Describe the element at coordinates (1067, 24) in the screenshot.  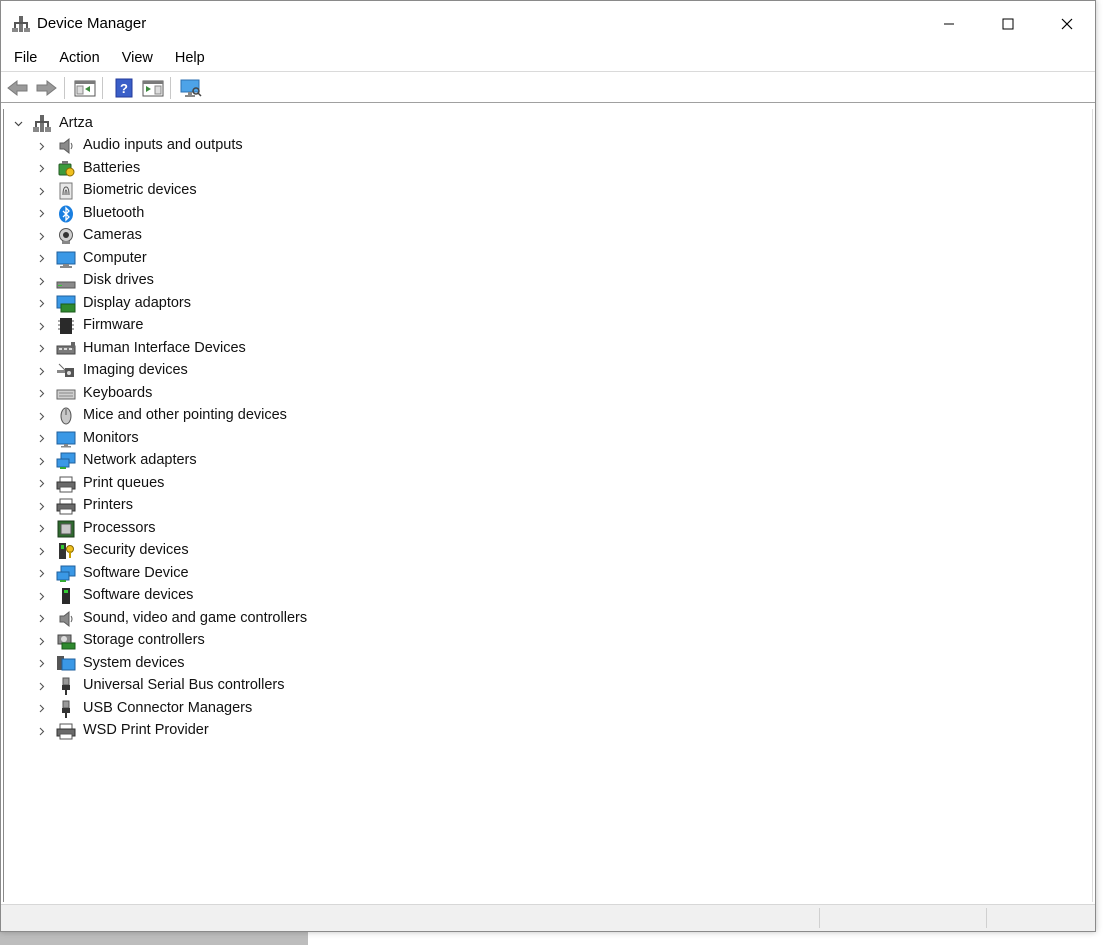
I see `close-button` at that location.